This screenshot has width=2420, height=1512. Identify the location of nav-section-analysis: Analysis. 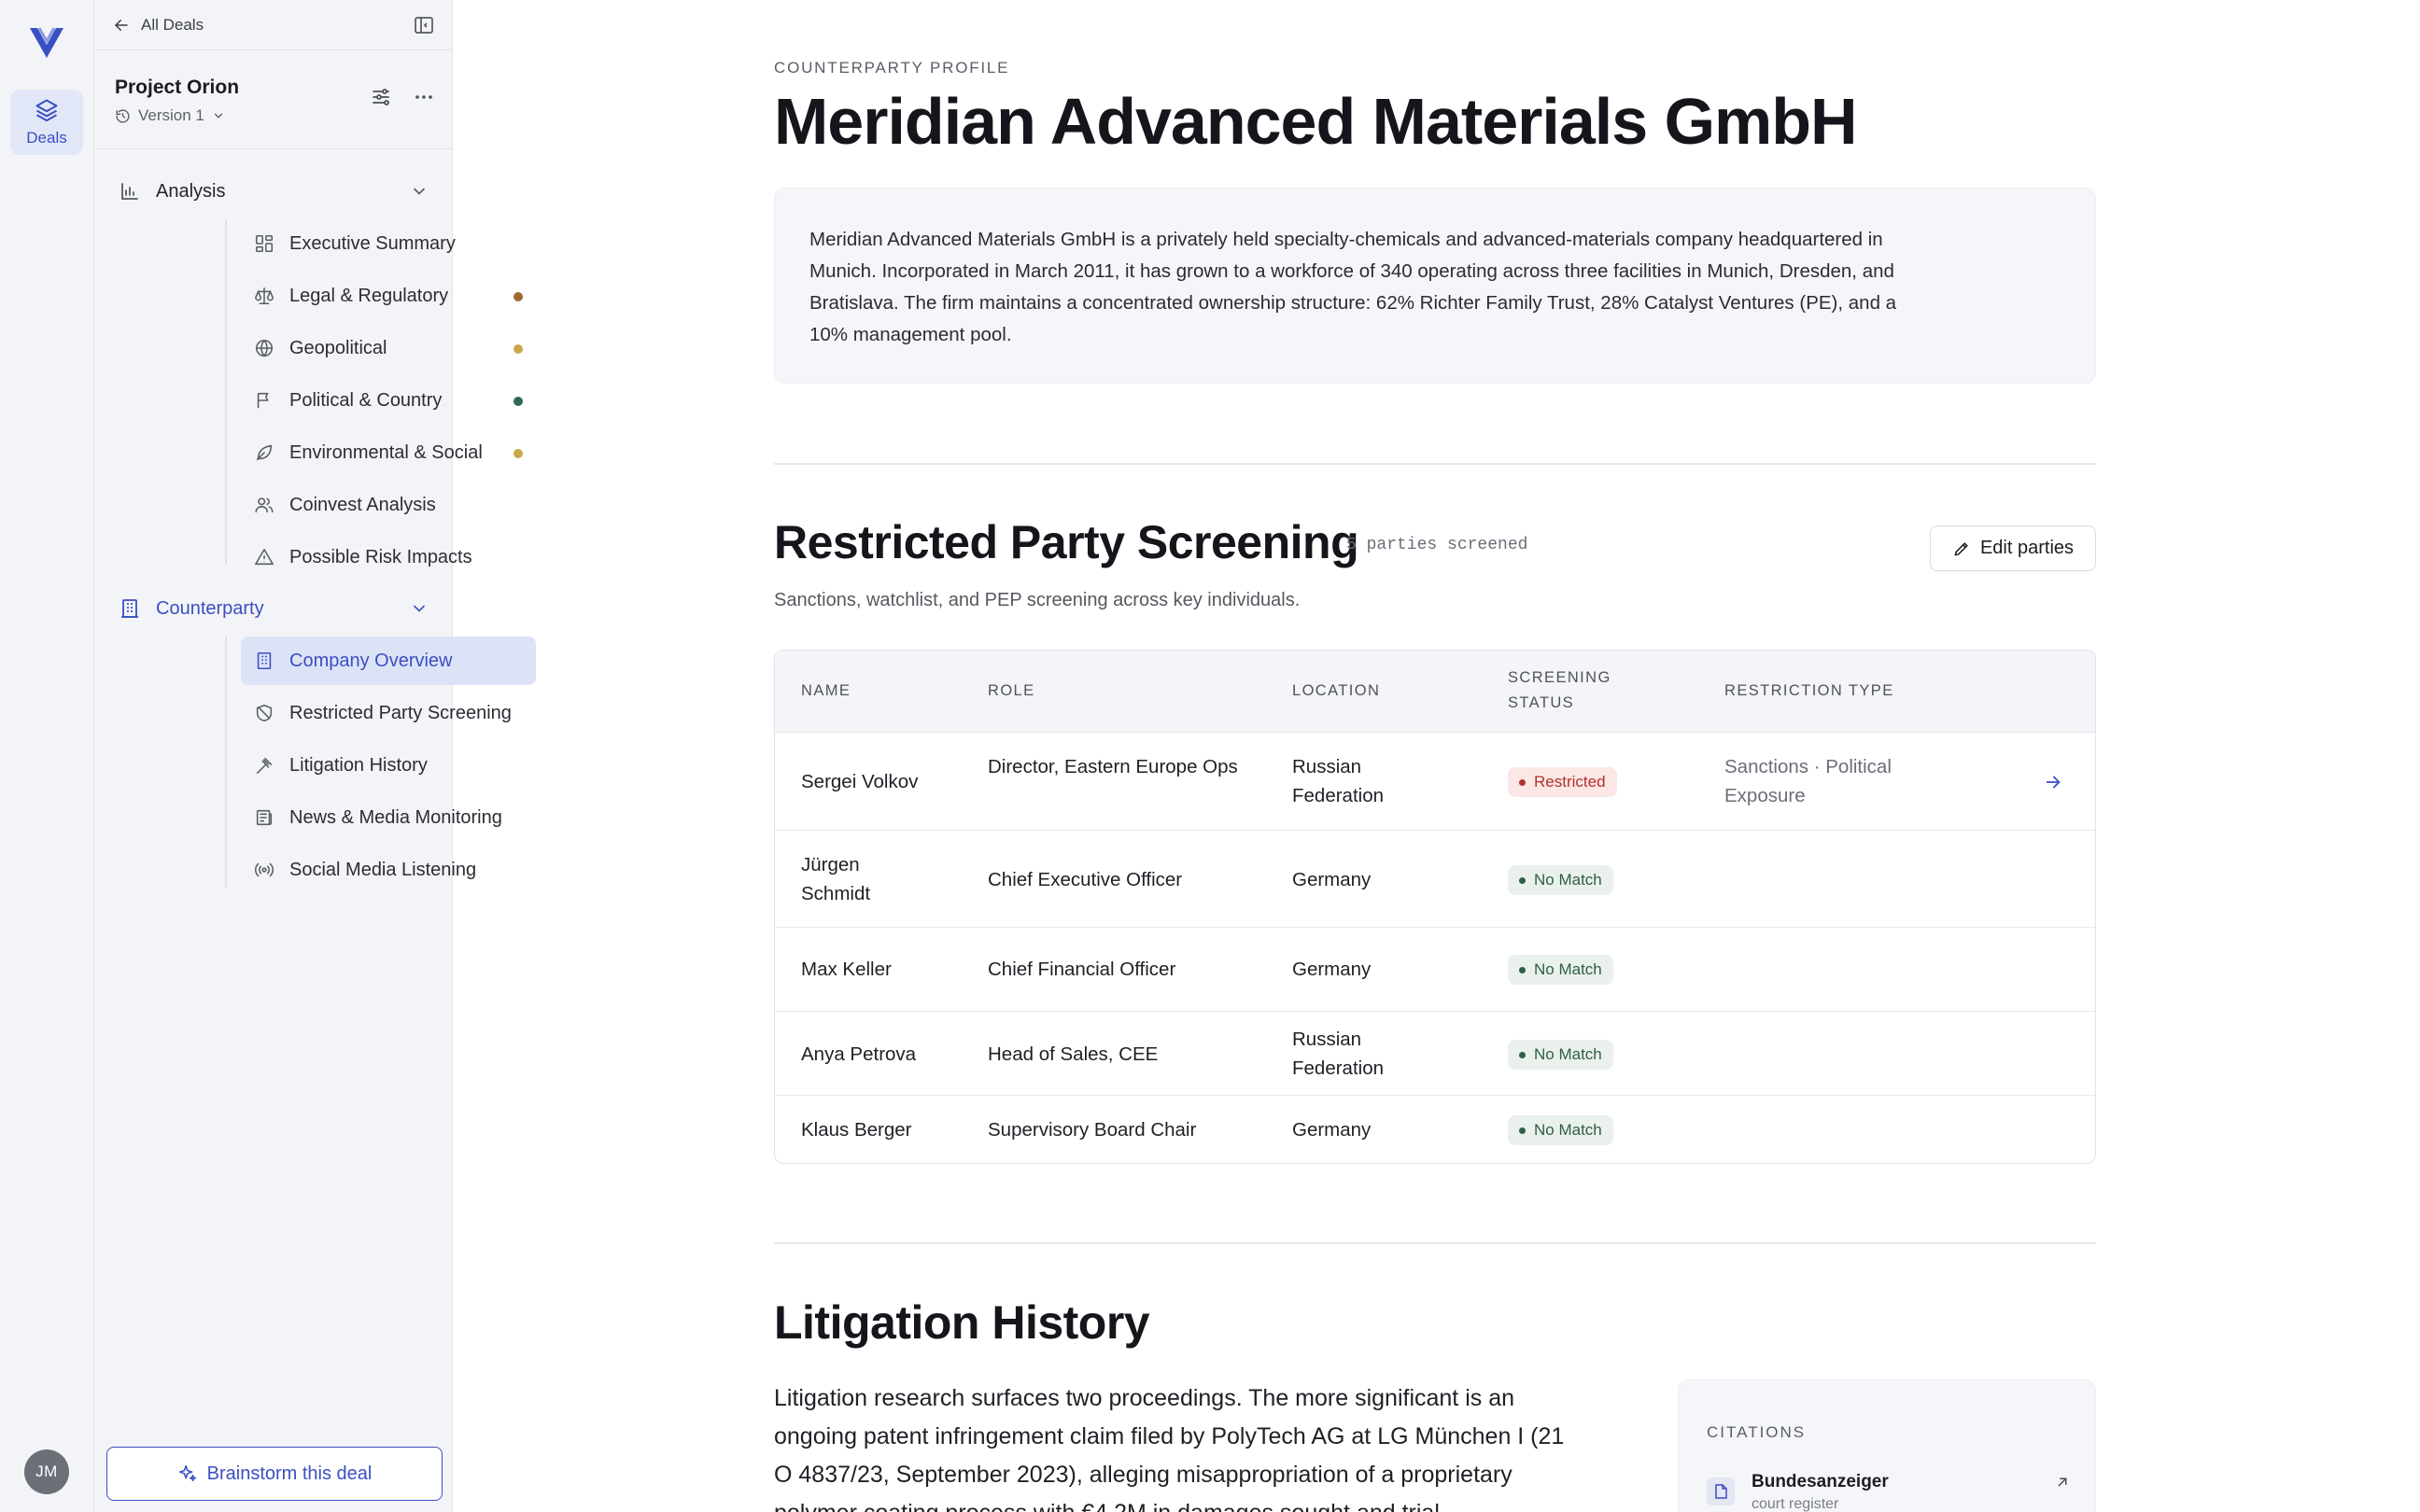
(273, 191).